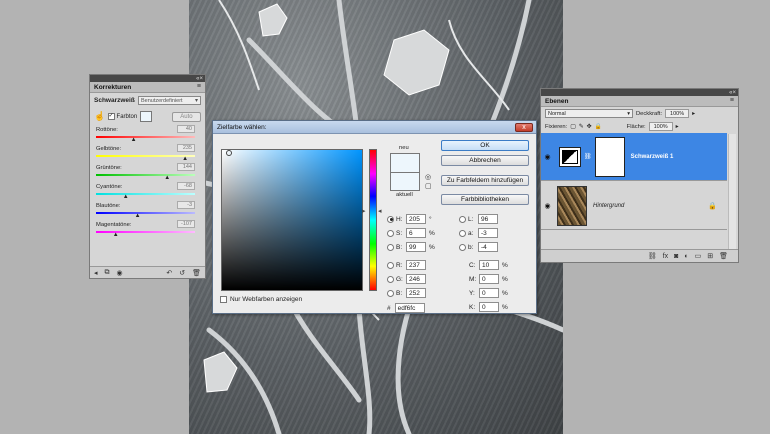 The width and height of the screenshot is (770, 434). I want to click on fill-dropdown-icon: ▸, so click(677, 126).